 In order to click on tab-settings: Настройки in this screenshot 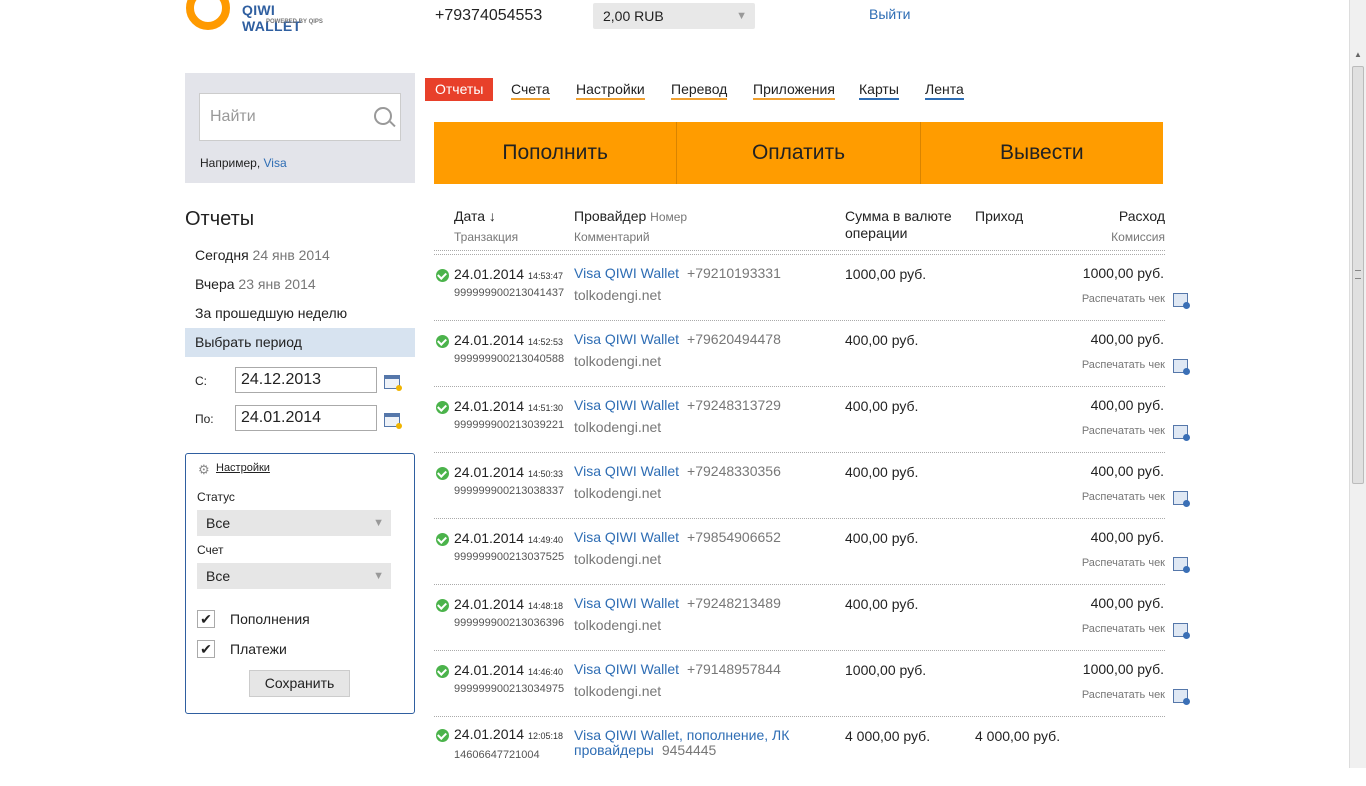, I will do `click(610, 89)`.